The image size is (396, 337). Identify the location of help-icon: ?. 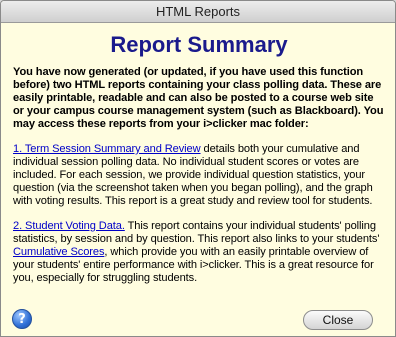
(22, 319).